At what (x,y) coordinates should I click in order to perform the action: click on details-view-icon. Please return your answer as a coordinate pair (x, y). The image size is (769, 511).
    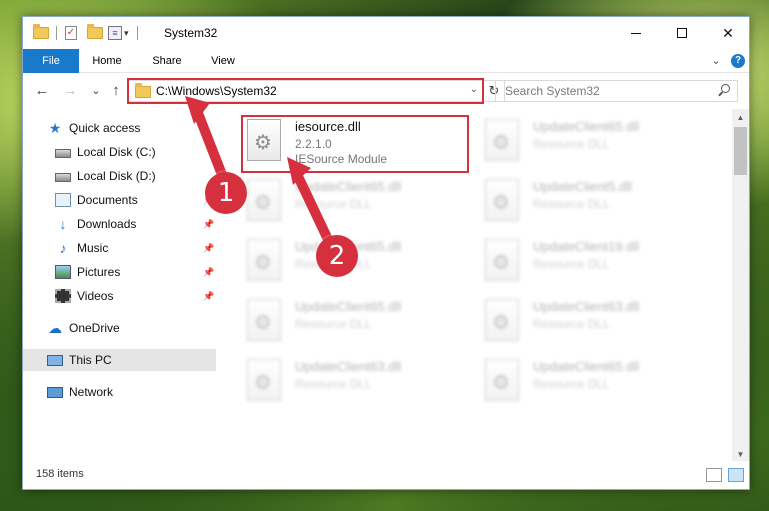
    Looking at the image, I should click on (714, 475).